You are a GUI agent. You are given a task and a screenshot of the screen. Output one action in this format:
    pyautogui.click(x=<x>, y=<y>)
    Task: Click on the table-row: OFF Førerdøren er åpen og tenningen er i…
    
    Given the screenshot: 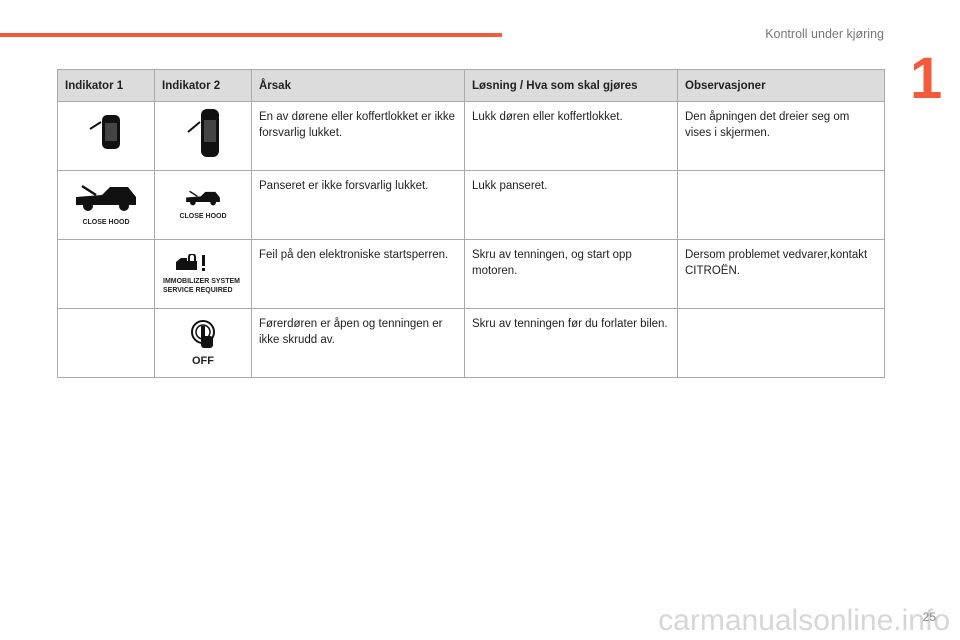 What is the action you would take?
    pyautogui.click(x=471, y=343)
    